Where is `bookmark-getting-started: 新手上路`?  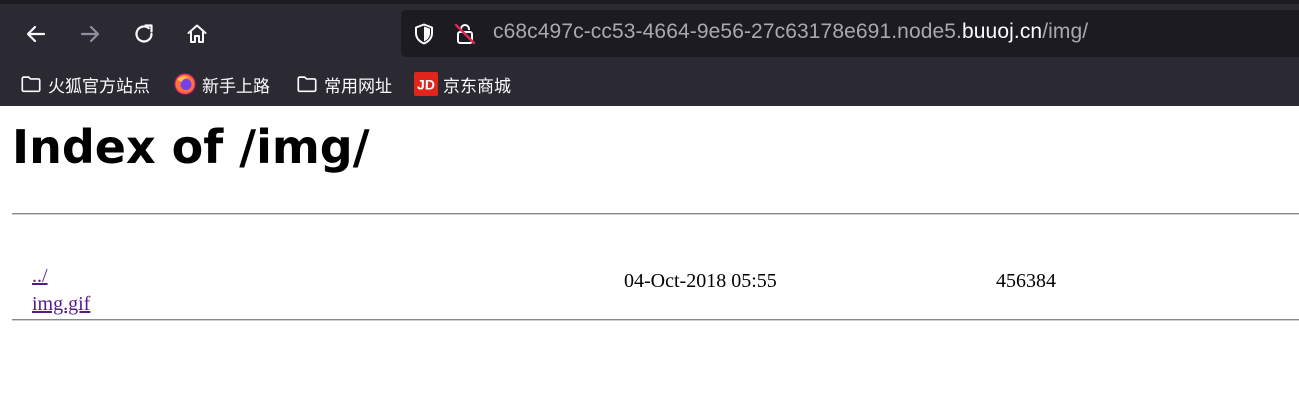
bookmark-getting-started: 新手上路 is located at coordinates (221, 84).